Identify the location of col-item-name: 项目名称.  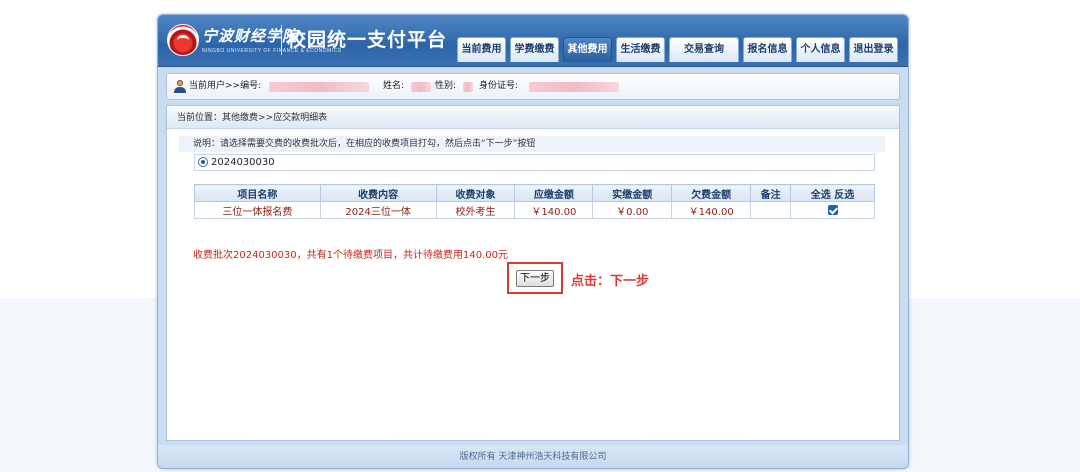
(257, 193).